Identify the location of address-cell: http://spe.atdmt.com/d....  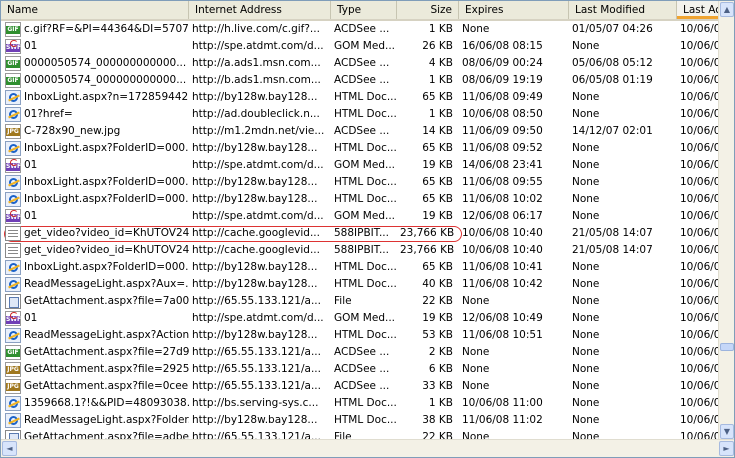
(258, 318).